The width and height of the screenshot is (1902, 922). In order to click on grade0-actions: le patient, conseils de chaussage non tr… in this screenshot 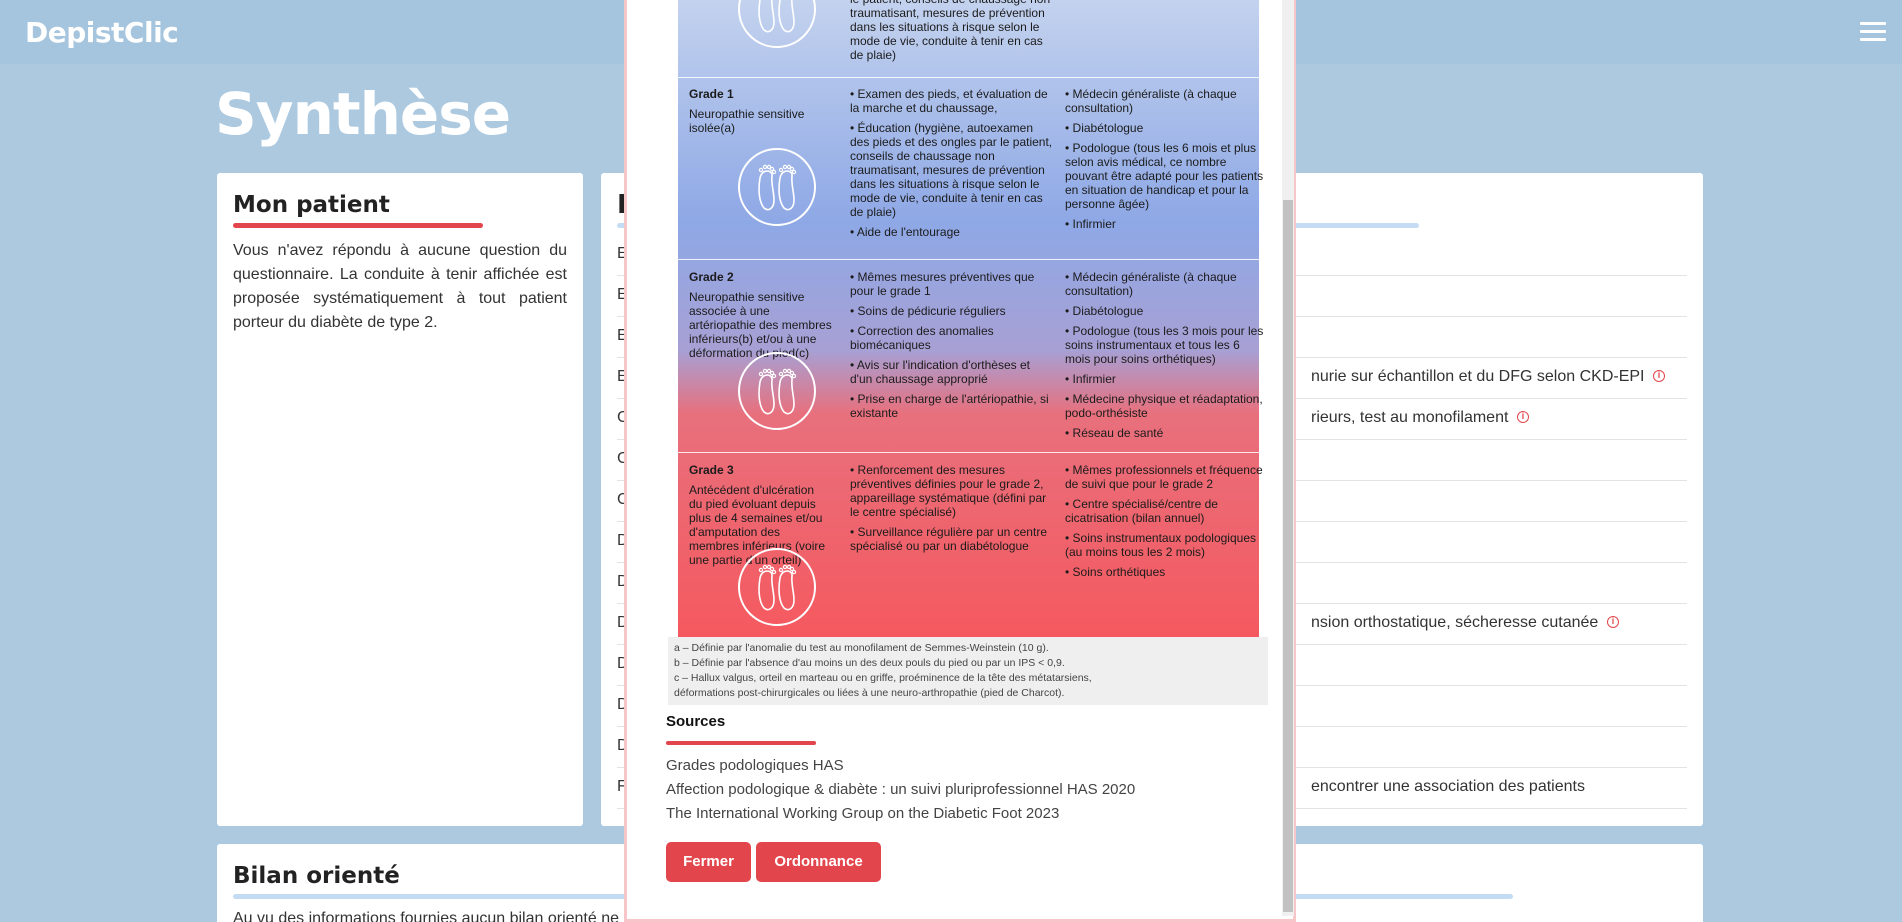, I will do `click(950, 31)`.